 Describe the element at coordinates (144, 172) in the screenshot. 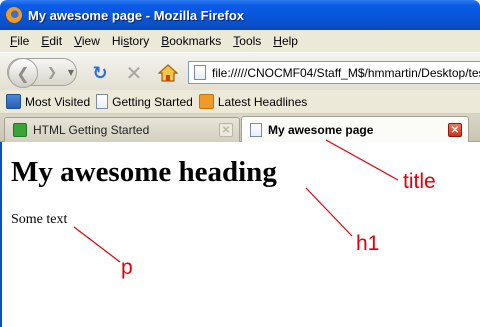

I see `page-heading: My awesome heading` at that location.